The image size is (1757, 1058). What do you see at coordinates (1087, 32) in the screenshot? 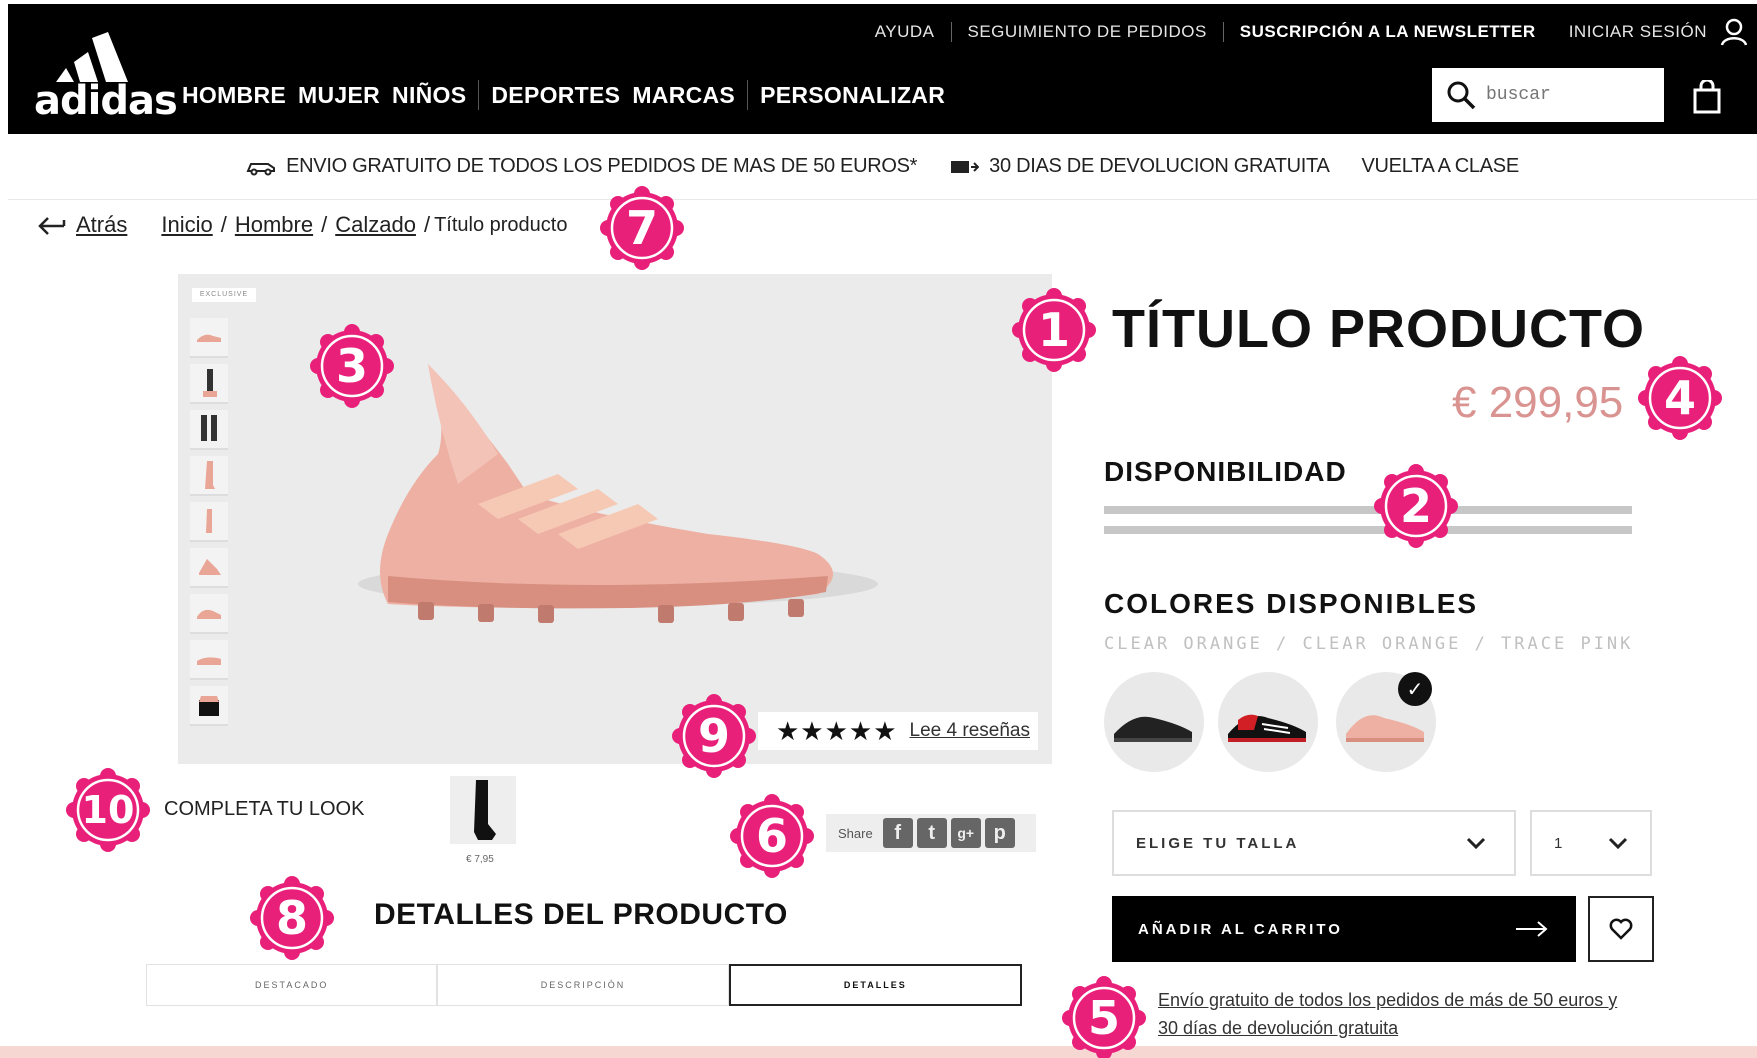
I see `order-tracking-link: SEGUIMIENTO DE PEDIDOS` at bounding box center [1087, 32].